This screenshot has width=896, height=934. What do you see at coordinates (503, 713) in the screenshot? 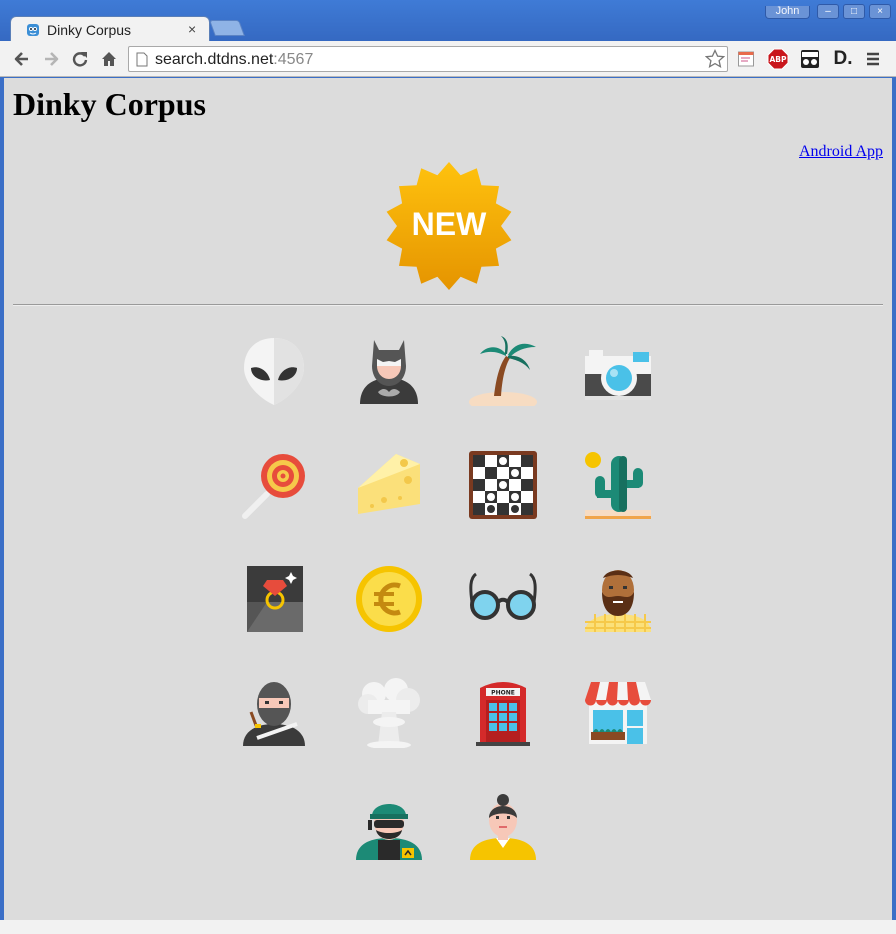
I see `phone-booth-icon: PHONE` at bounding box center [503, 713].